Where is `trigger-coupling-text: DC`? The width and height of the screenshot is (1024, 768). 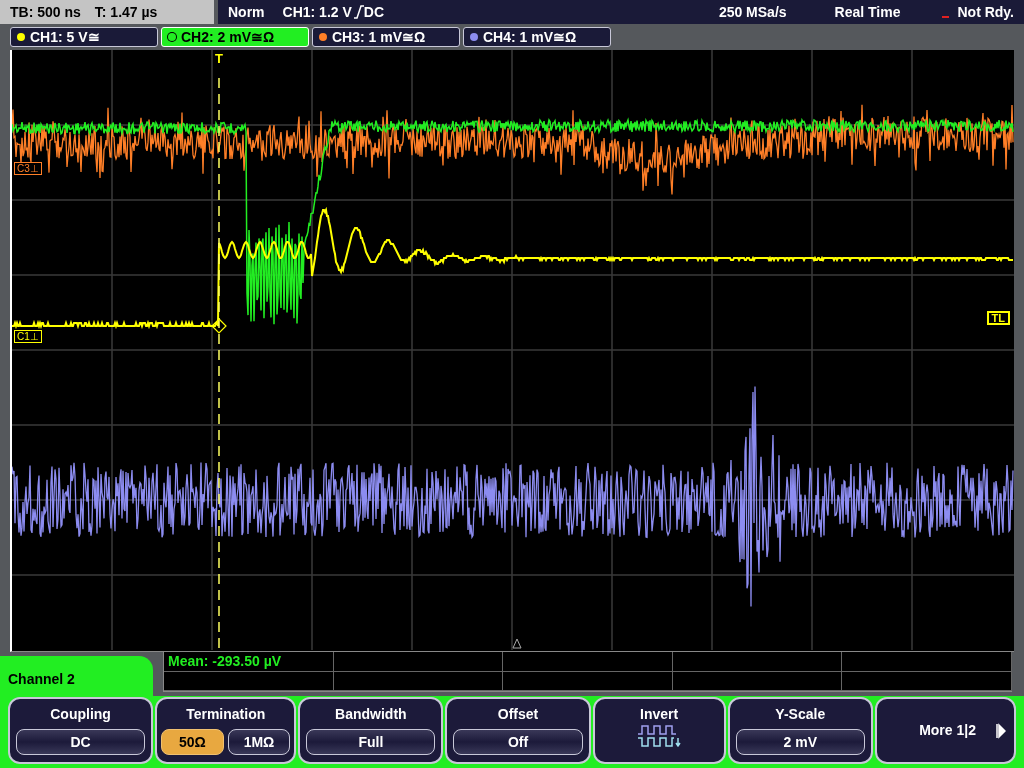 trigger-coupling-text: DC is located at coordinates (374, 12).